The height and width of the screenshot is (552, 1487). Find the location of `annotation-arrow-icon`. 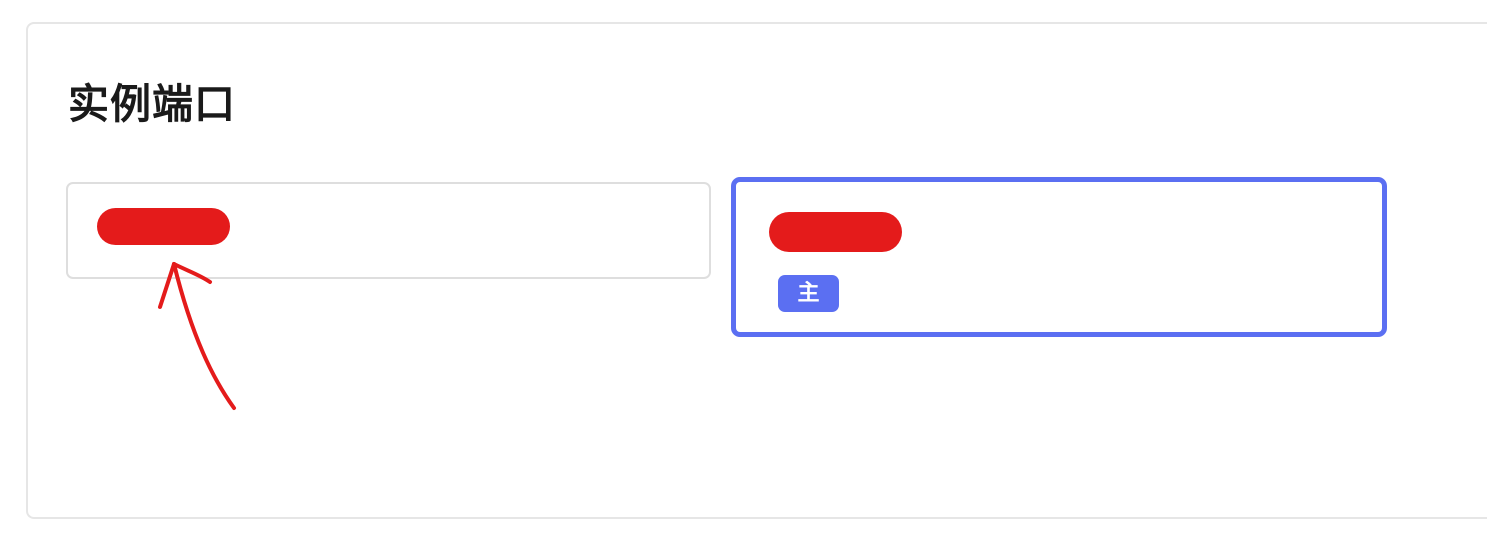

annotation-arrow-icon is located at coordinates (197, 336).